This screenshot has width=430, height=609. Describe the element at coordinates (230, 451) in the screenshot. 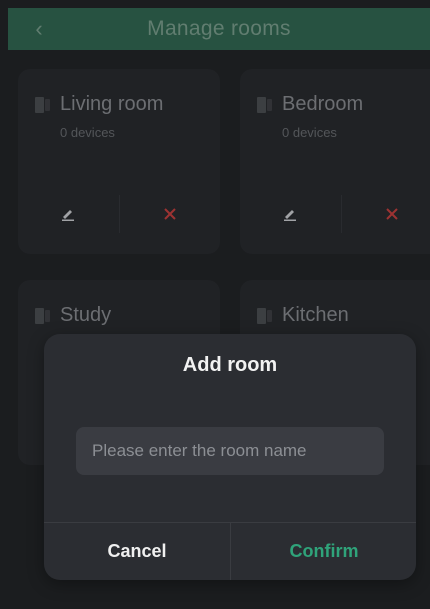

I see `room-name-input` at that location.